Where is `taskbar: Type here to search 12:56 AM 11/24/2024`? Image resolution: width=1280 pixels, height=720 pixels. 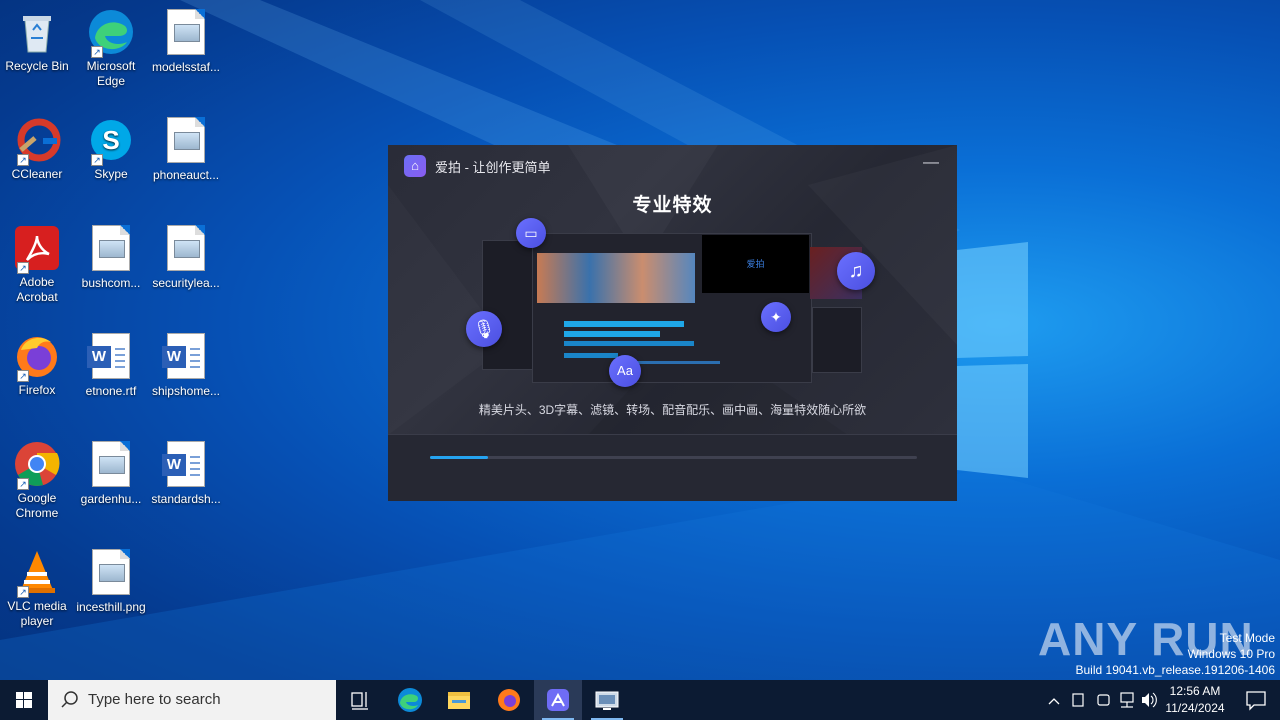
taskbar: Type here to search 12:56 AM 11/24/2024 is located at coordinates (640, 700).